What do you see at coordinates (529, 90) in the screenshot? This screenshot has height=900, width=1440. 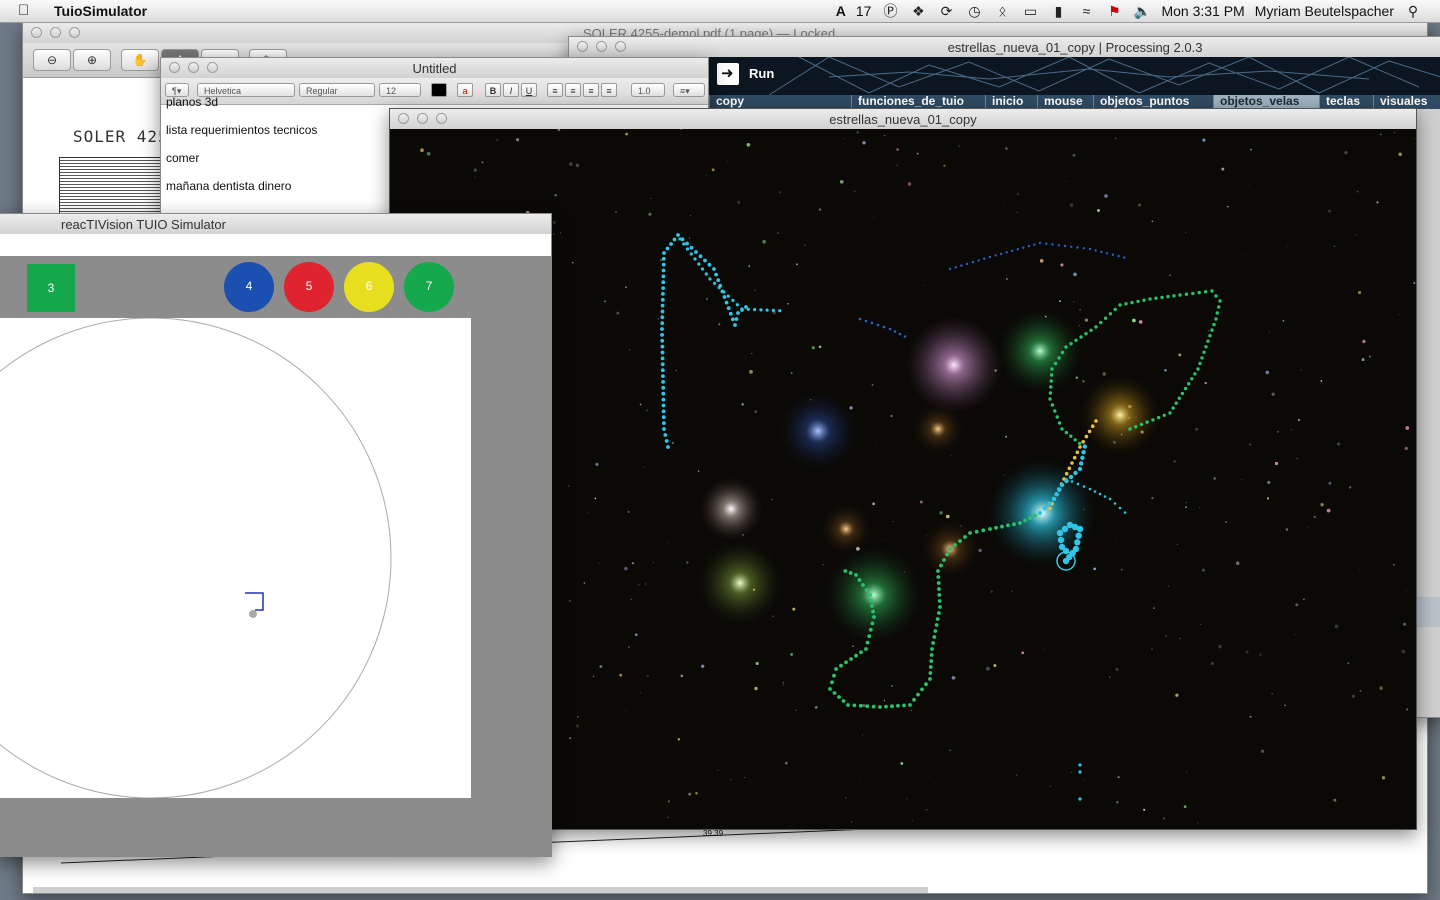 I see `underline-icon: U` at bounding box center [529, 90].